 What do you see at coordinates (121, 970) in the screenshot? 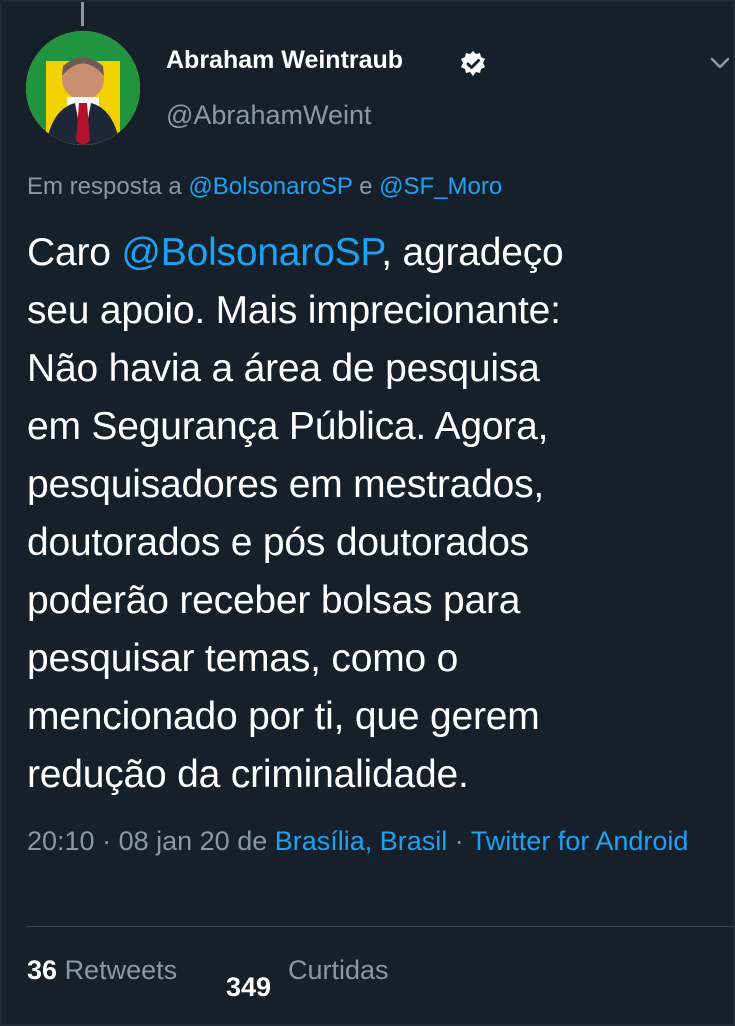
I see `retweets-label: Retweets` at bounding box center [121, 970].